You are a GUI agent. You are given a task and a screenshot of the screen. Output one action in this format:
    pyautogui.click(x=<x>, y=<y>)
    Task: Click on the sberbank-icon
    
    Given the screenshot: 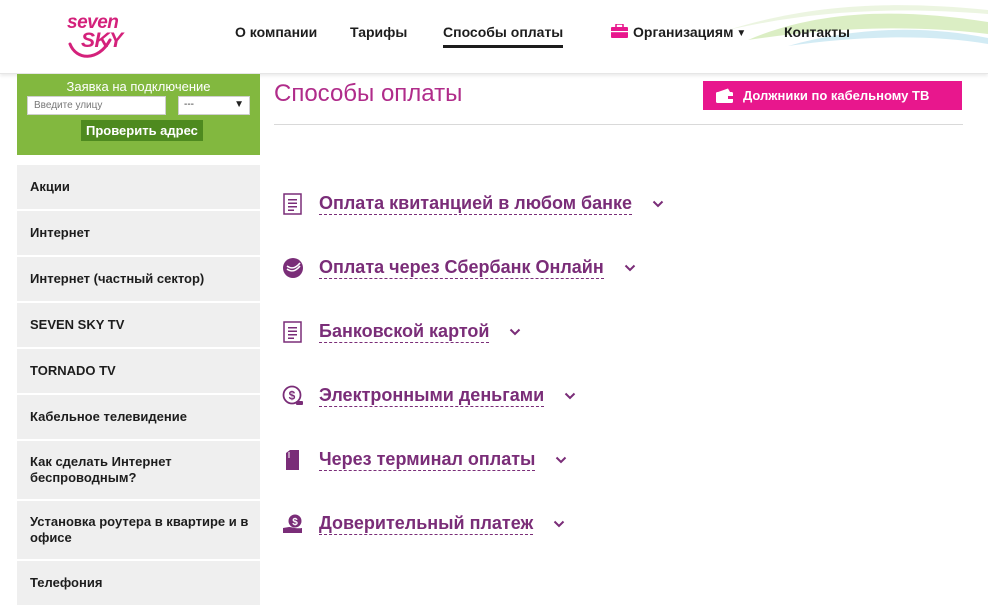 What is the action you would take?
    pyautogui.click(x=293, y=268)
    